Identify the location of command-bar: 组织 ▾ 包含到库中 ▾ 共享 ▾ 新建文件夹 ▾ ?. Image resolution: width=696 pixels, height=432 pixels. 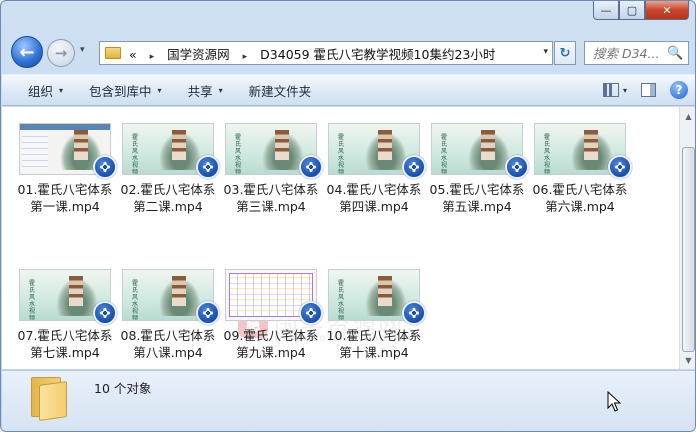
(348, 90).